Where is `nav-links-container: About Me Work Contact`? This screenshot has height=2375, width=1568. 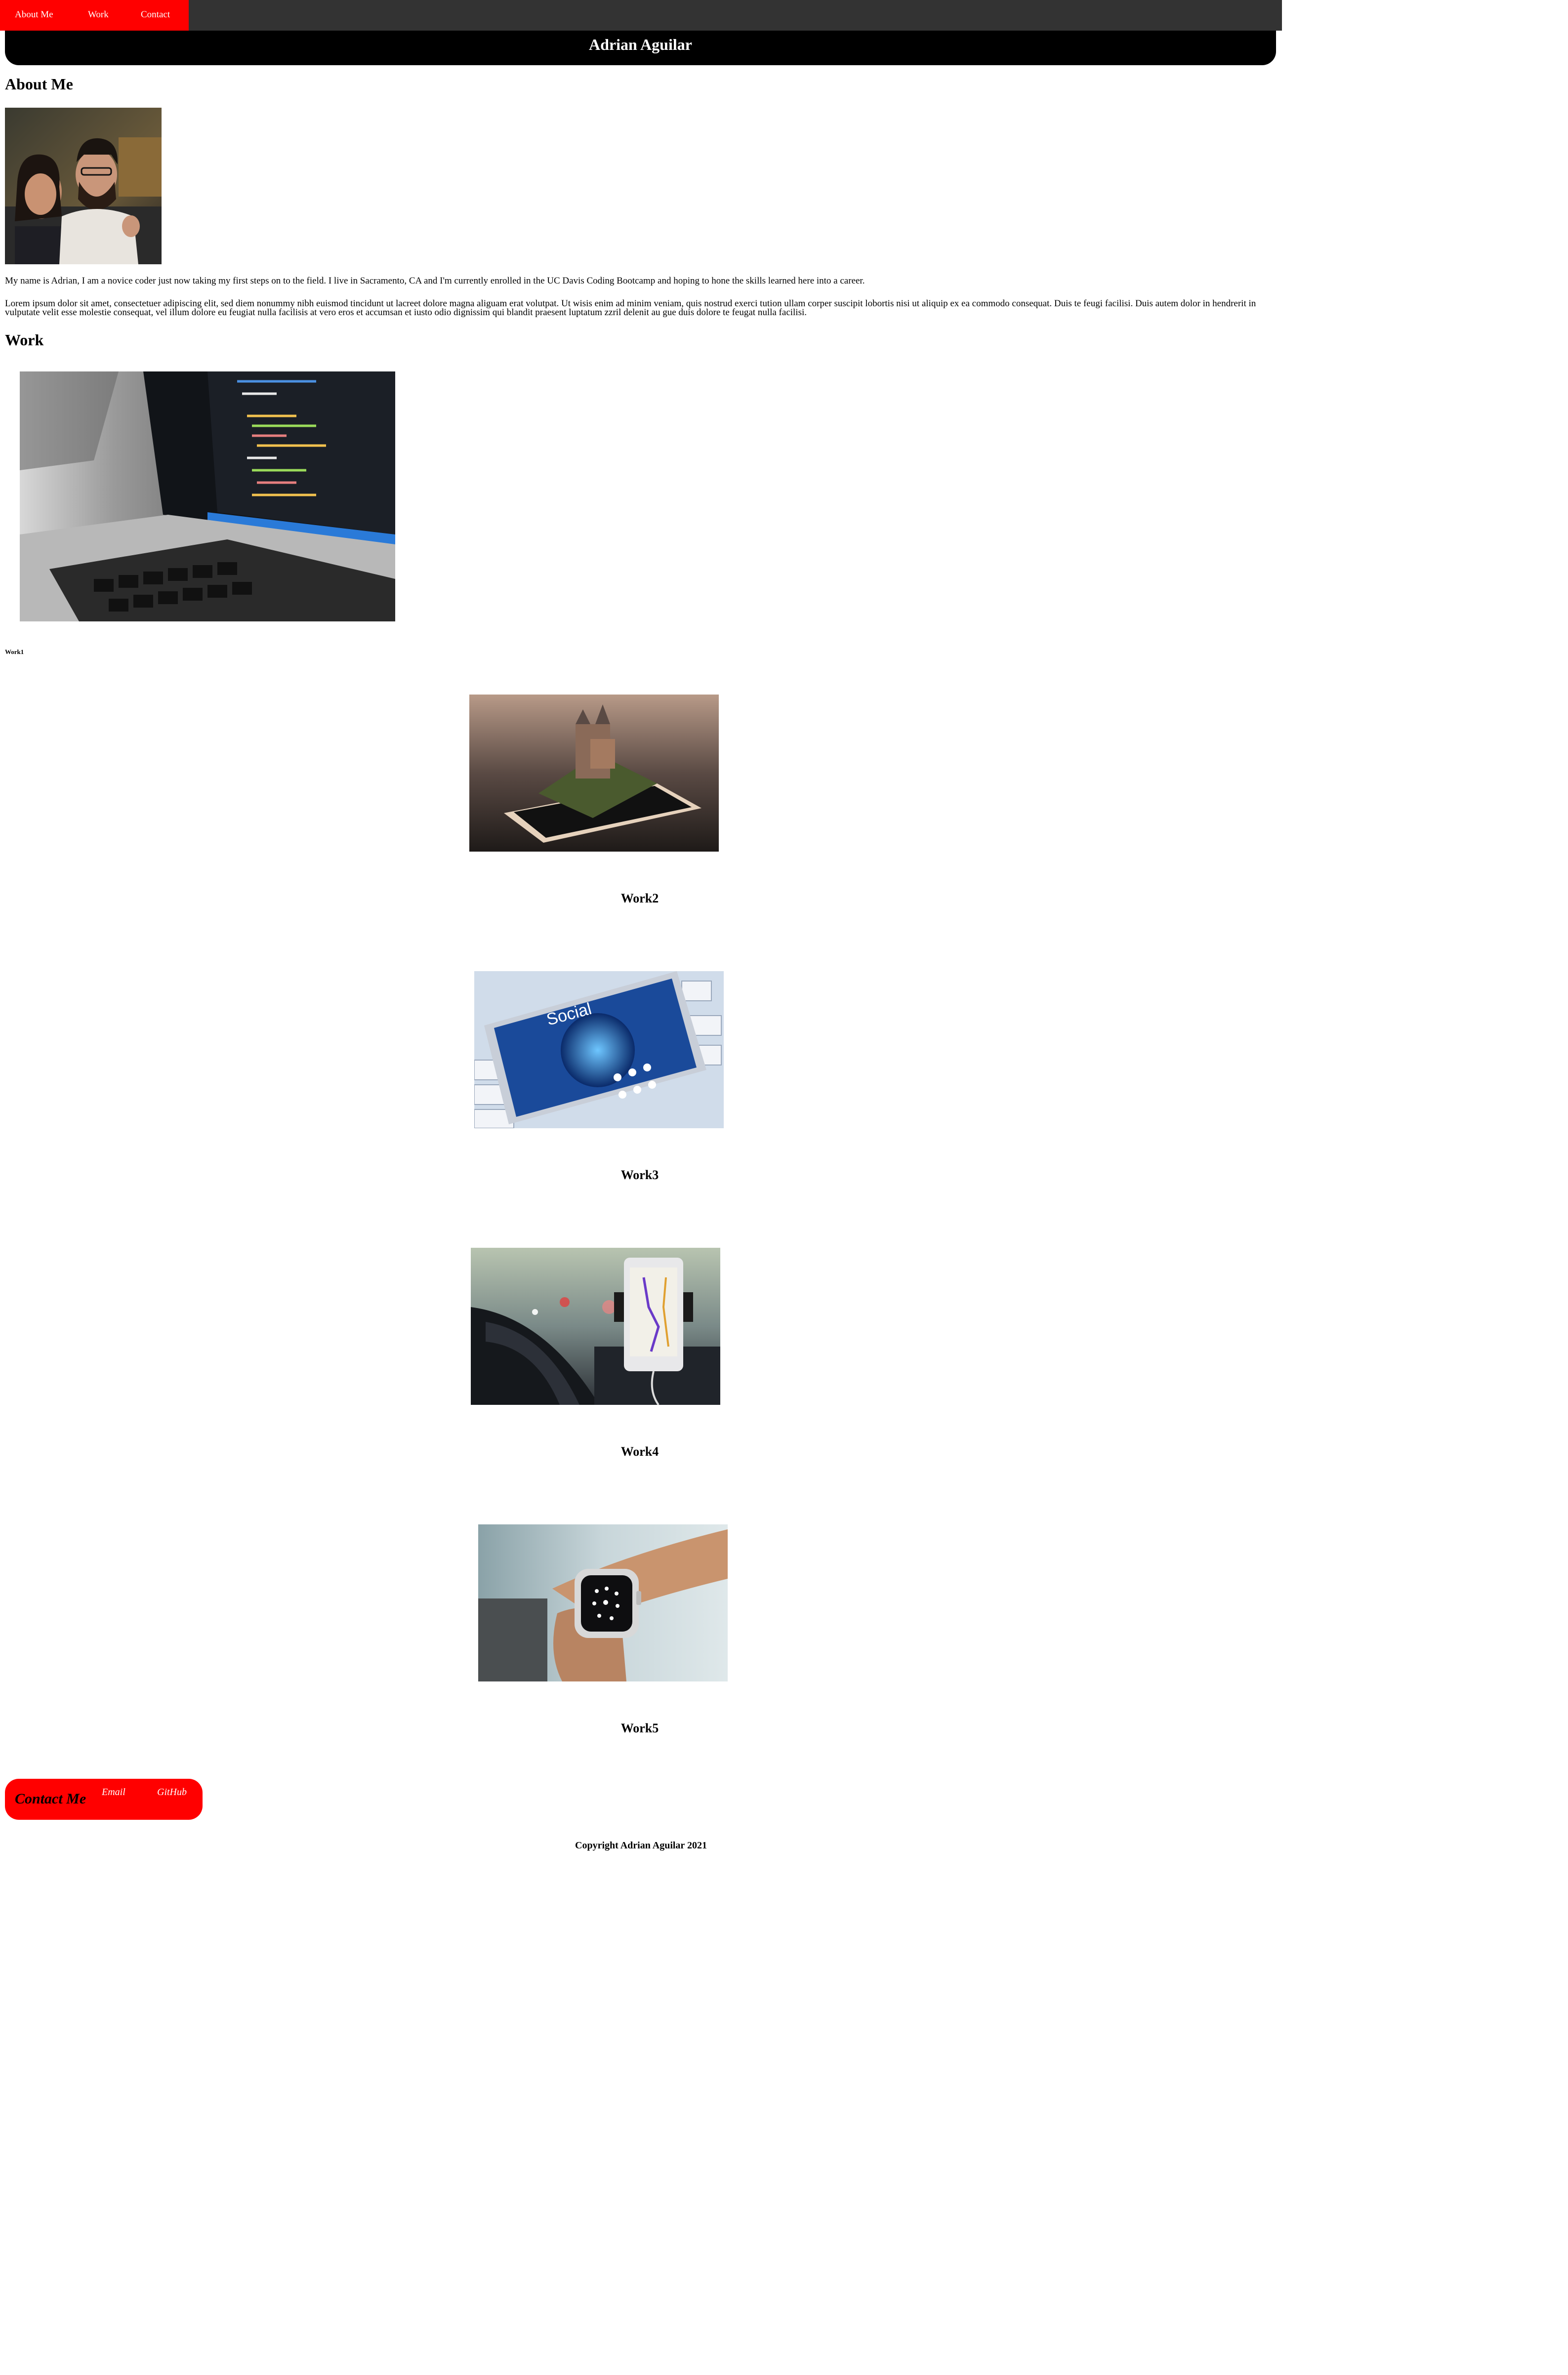 nav-links-container: About Me Work Contact is located at coordinates (94, 15).